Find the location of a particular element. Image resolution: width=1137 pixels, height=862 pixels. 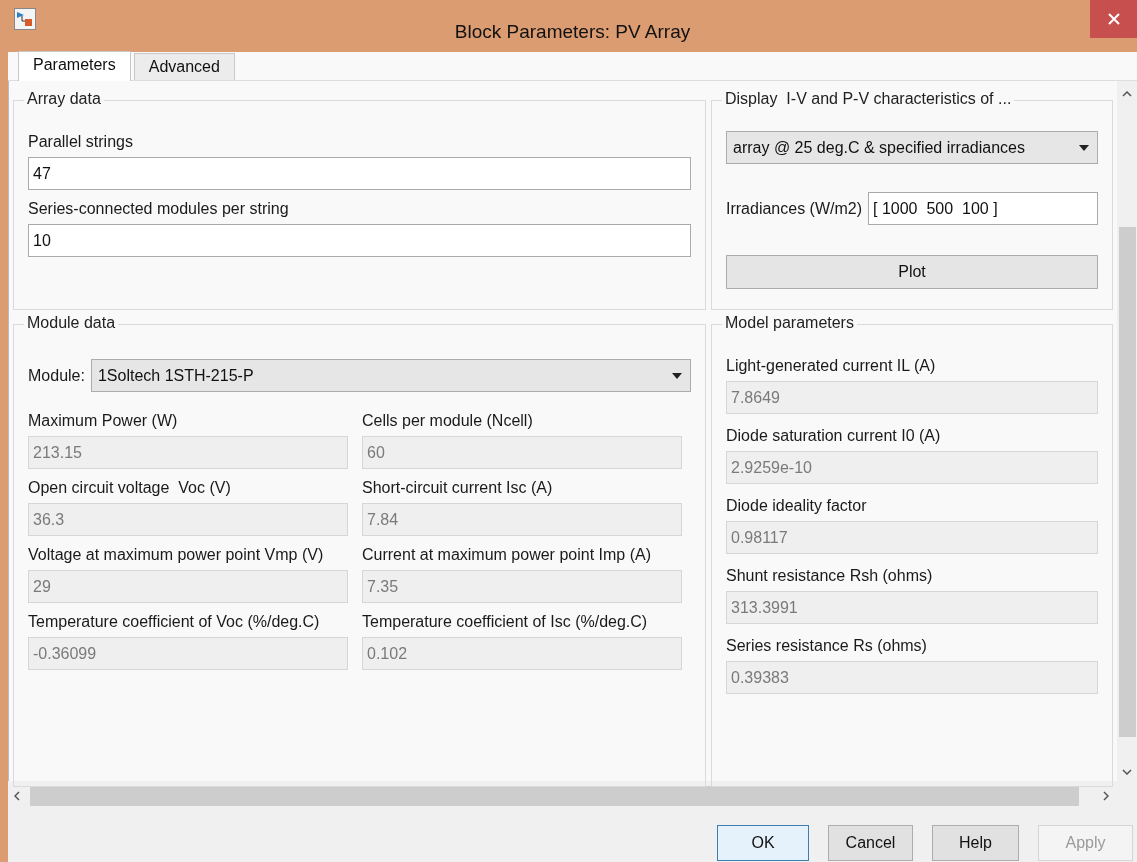

field-label: Cells per module (Ncell) is located at coordinates (448, 421).